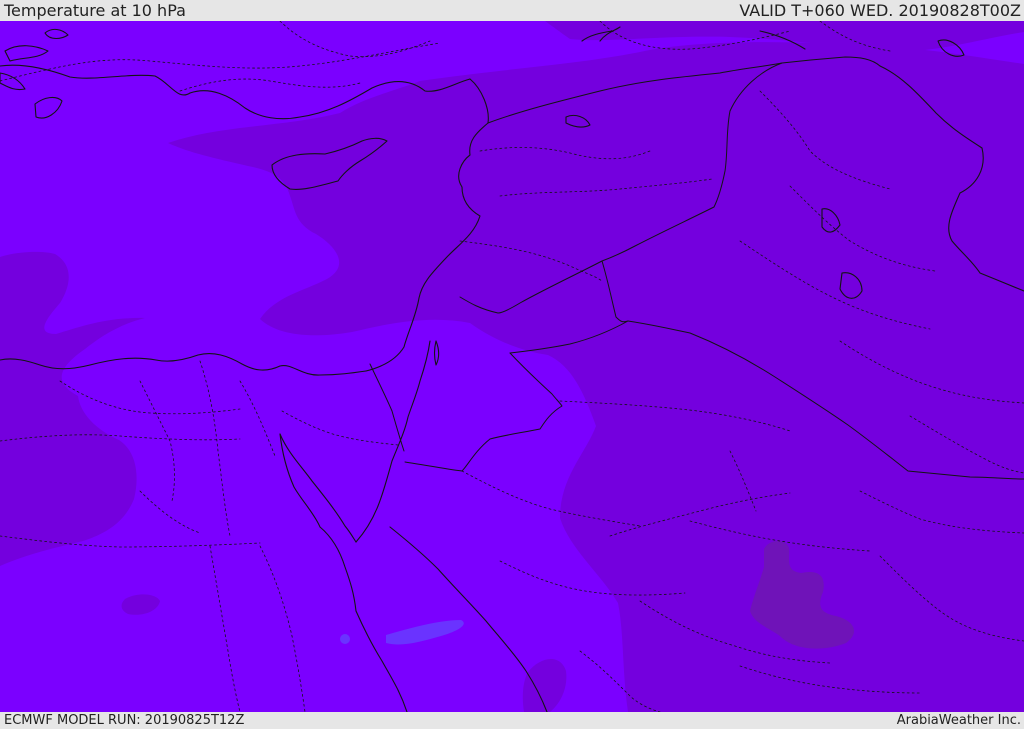 This screenshot has width=1024, height=729. Describe the element at coordinates (958, 720) in the screenshot. I see `provider-credit: ArabiaWeather Inc.` at that location.